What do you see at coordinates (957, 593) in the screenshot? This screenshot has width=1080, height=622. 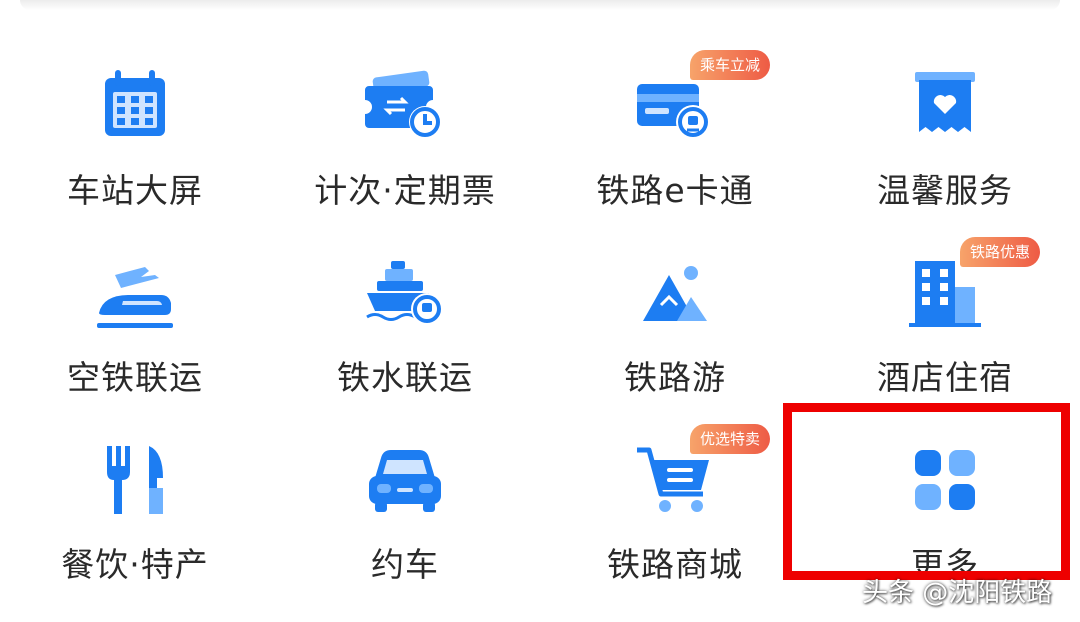 I see `watermark: 头条 @沈阳铁路` at bounding box center [957, 593].